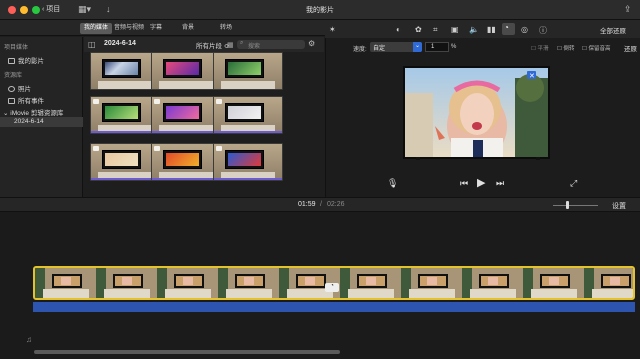 The width and height of the screenshot is (640, 359). Describe the element at coordinates (392, 183) in the screenshot. I see `microphone-icon: 🎙` at that location.